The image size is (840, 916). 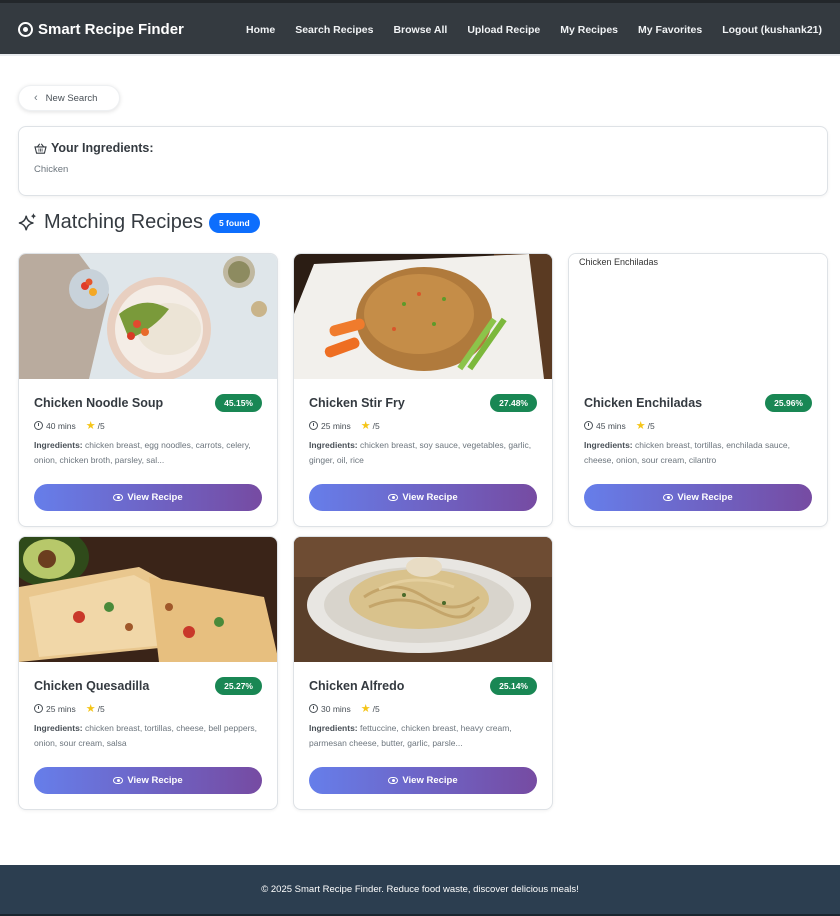 What do you see at coordinates (123, 222) in the screenshot?
I see `results-heading-text: Matching Recipes` at bounding box center [123, 222].